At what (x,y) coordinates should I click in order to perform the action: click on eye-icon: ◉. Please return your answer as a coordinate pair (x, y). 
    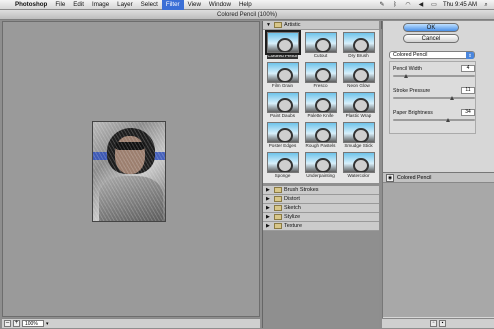
    Looking at the image, I should click on (390, 177).